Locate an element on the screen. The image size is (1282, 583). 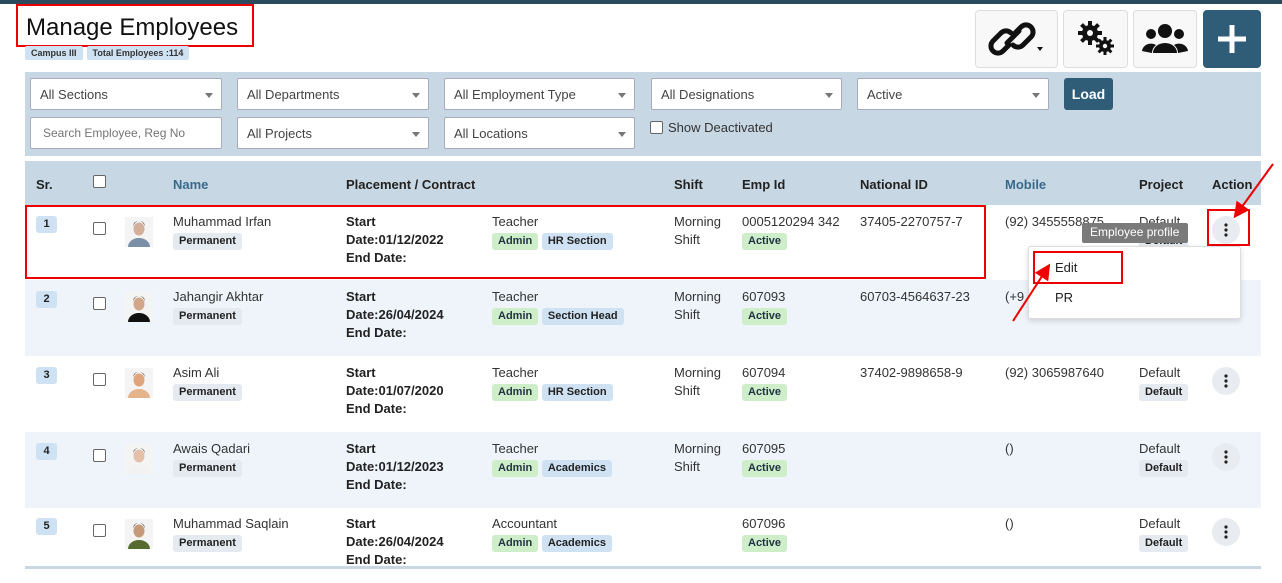
show-deactivated-checkbox is located at coordinates (656, 127).